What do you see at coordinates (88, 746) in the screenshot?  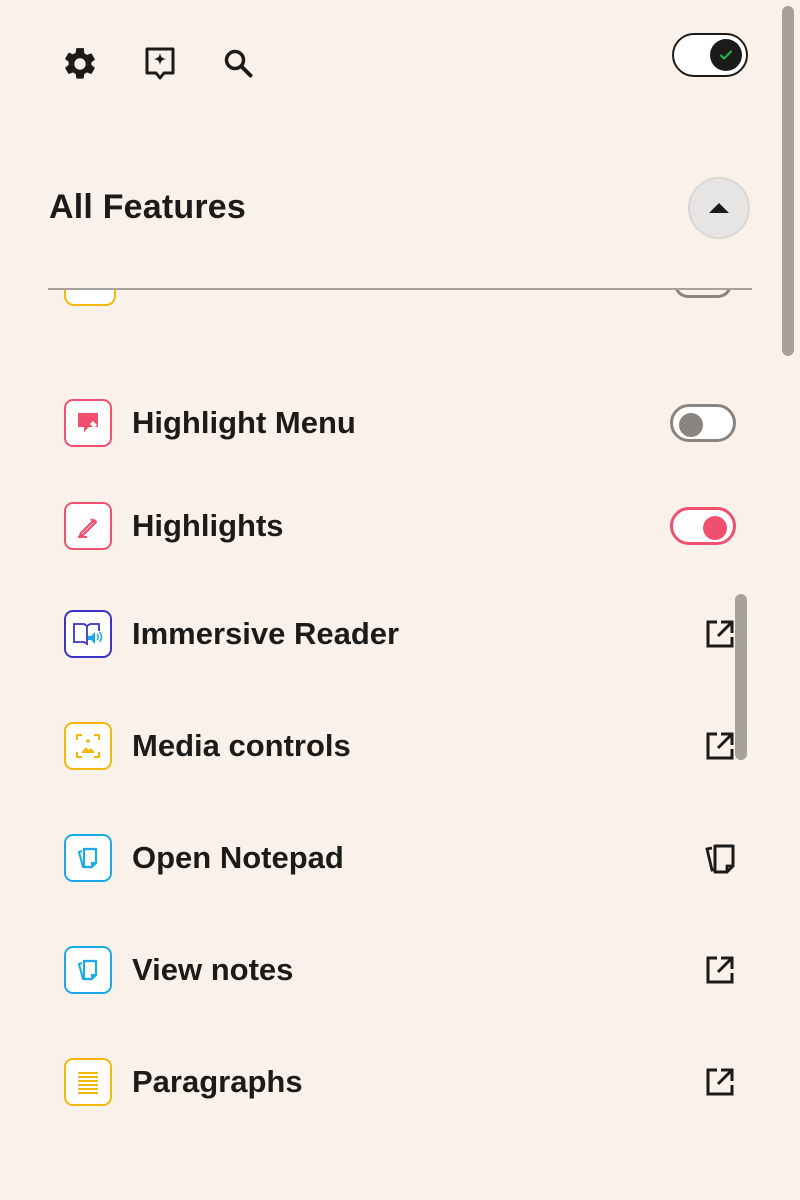 I see `media-icon` at bounding box center [88, 746].